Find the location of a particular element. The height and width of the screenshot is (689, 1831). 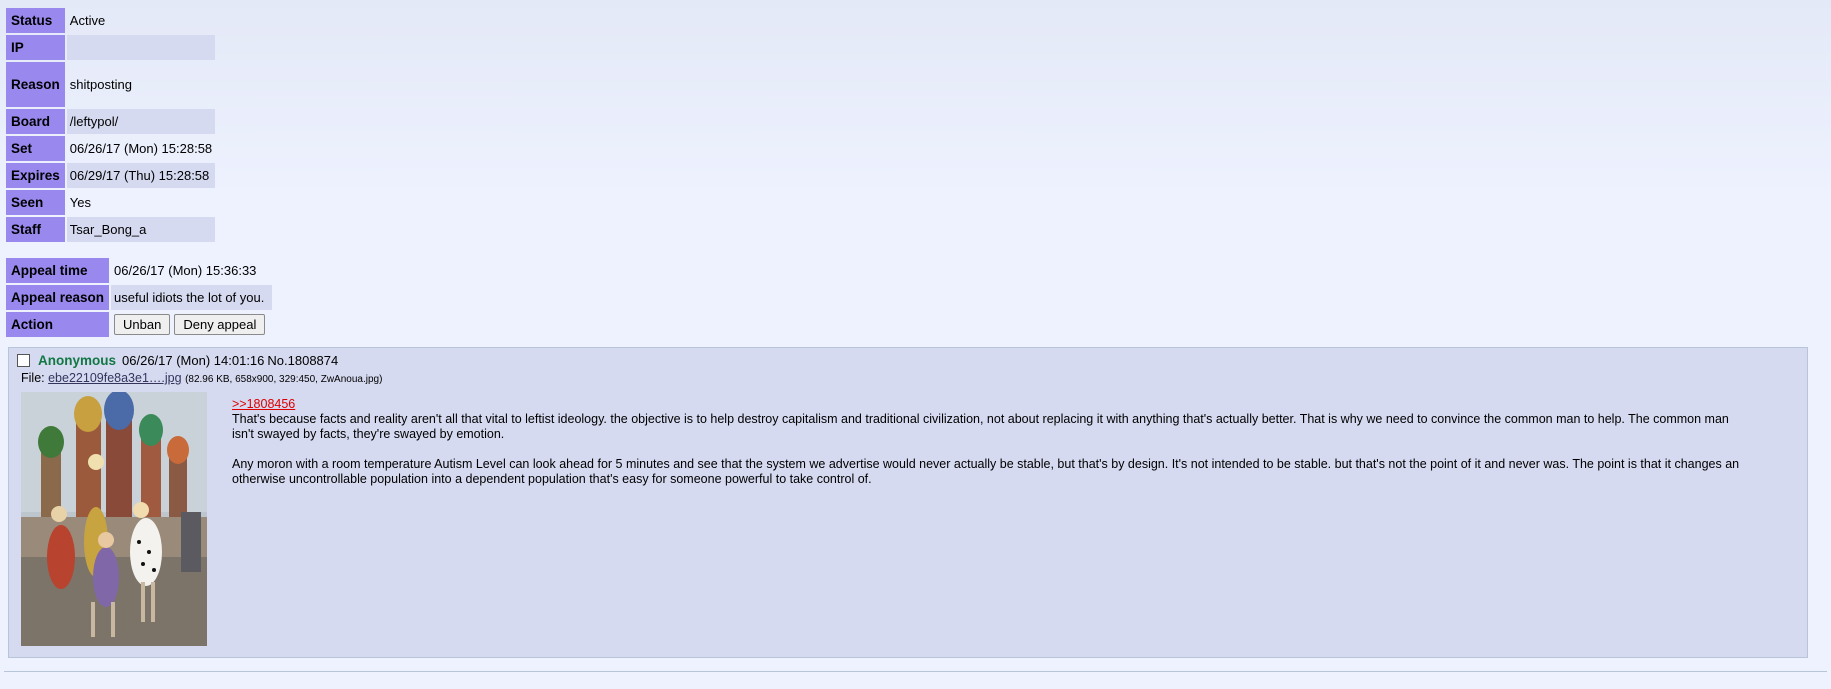

file-label: File: is located at coordinates (33, 378).